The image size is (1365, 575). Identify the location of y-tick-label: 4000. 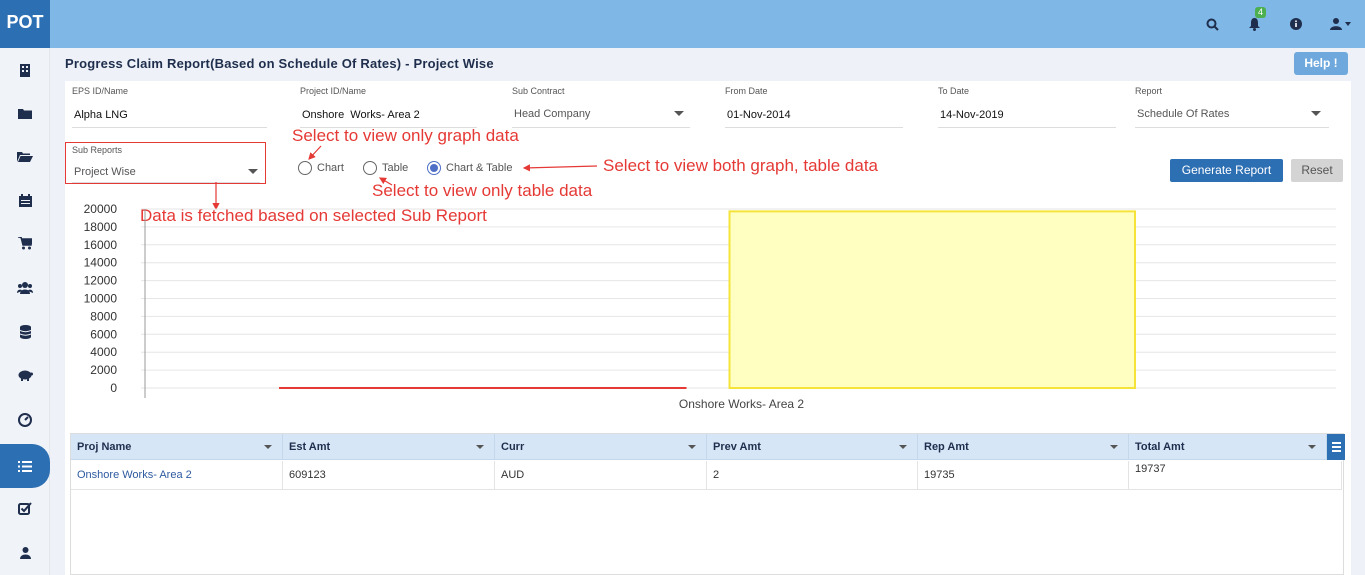
(103, 352).